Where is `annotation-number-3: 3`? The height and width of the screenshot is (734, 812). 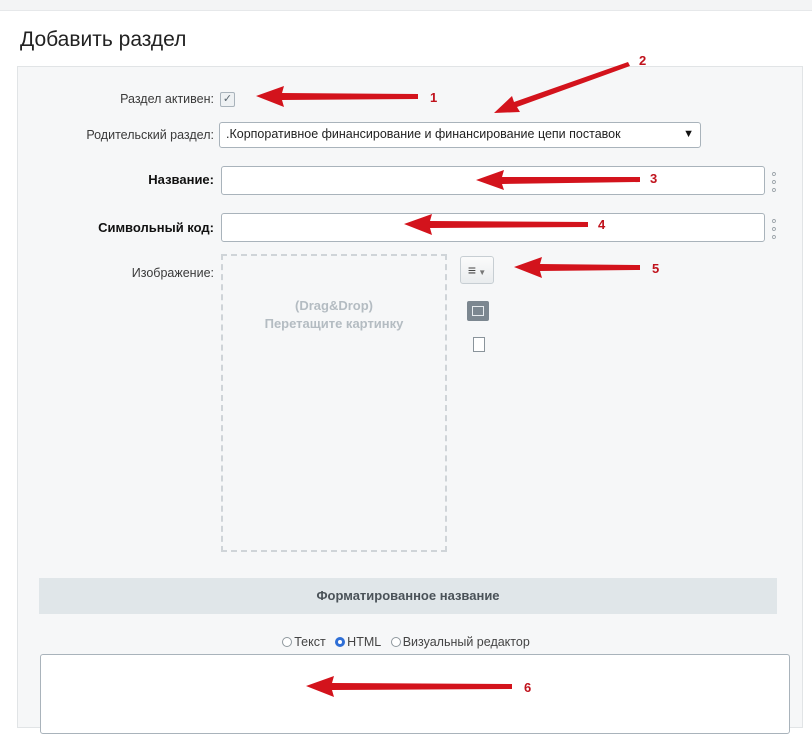
annotation-number-3: 3 is located at coordinates (653, 178).